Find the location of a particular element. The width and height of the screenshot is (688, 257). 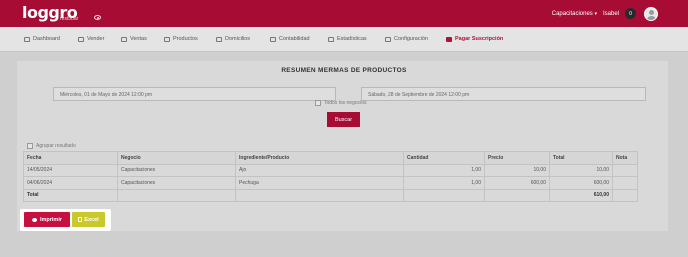

column-header: Ingrediente/Producto is located at coordinates (319, 158).